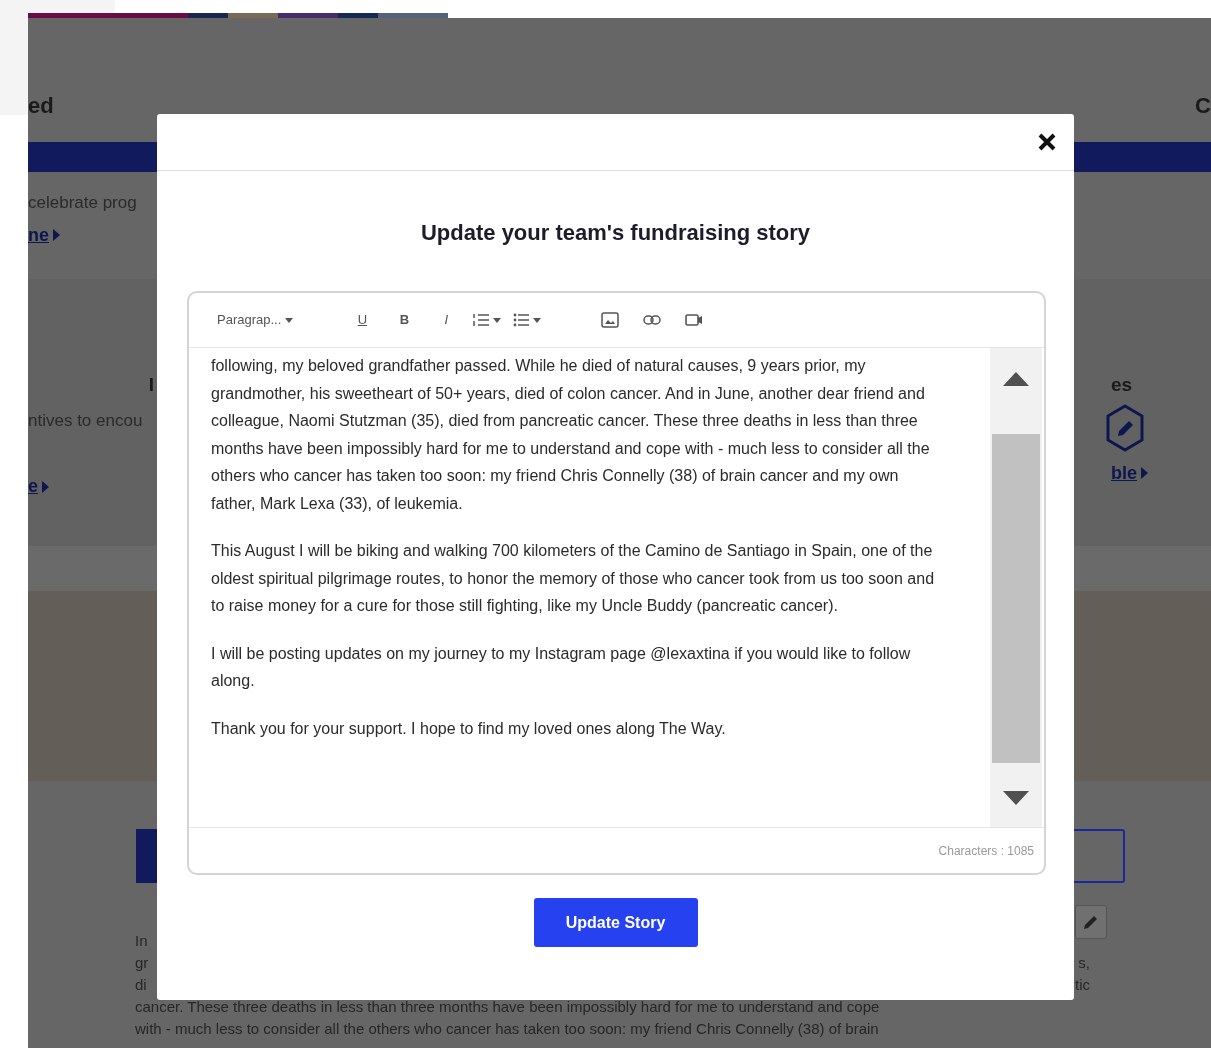 The image size is (1211, 1048). I want to click on close-icon, so click(1047, 142).